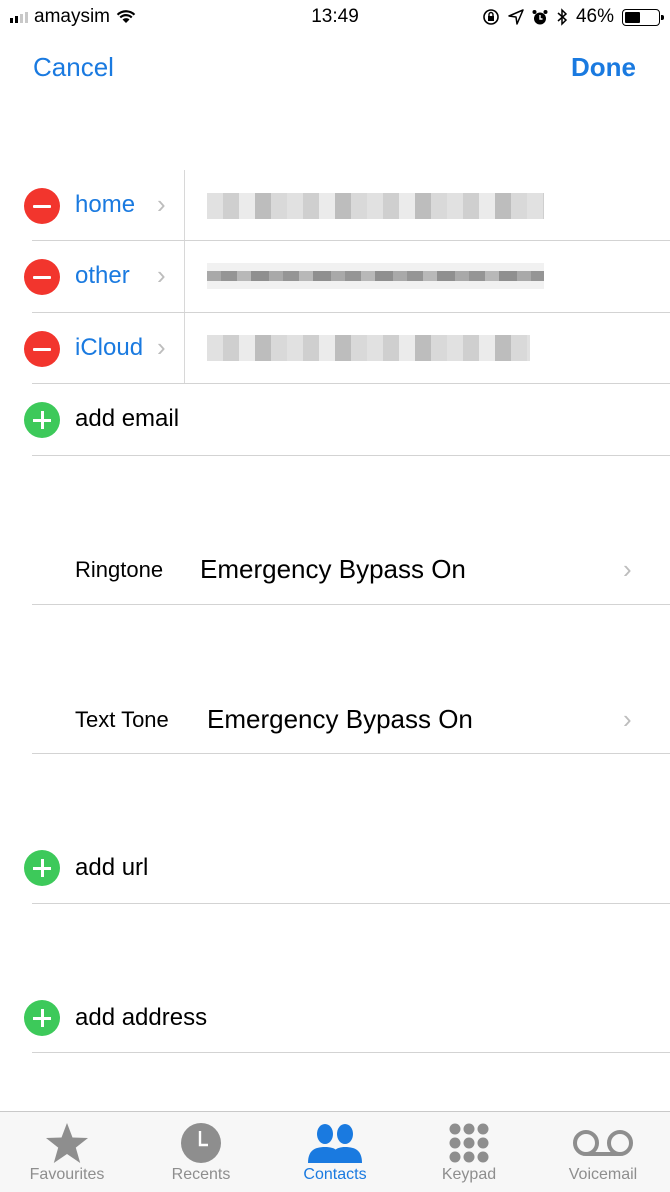 This screenshot has width=670, height=1192. I want to click on location-icon, so click(516, 17).